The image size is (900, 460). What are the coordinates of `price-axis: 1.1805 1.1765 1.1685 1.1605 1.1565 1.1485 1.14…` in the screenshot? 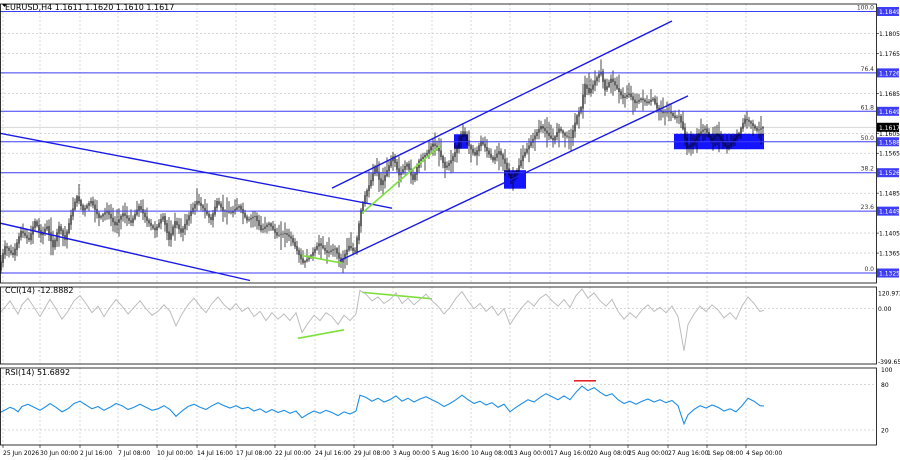 It's located at (888, 220).